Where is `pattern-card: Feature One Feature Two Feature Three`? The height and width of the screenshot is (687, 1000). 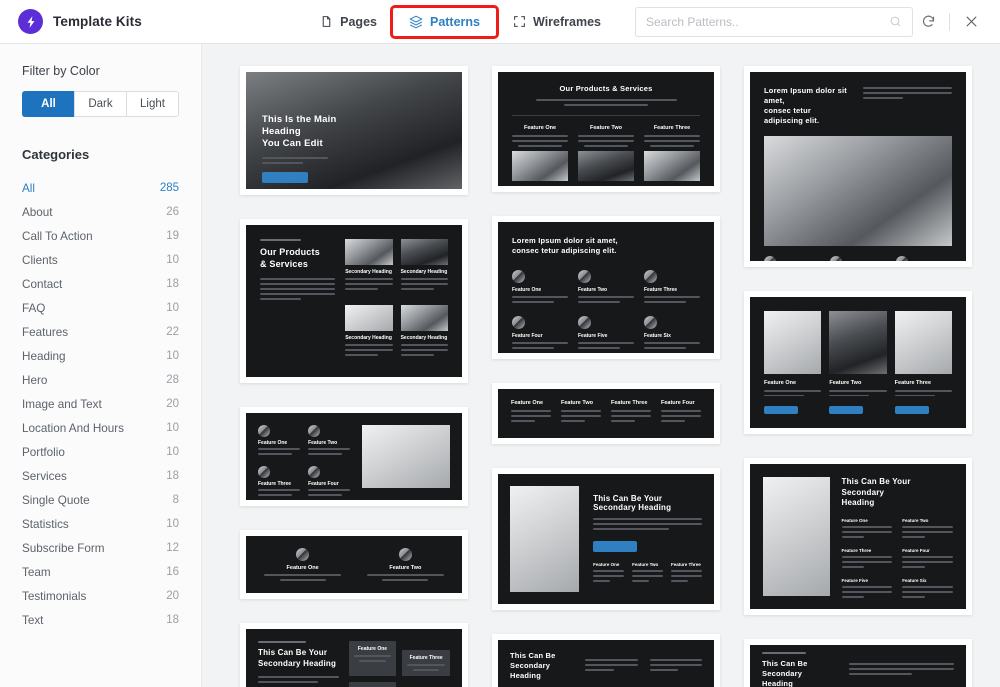 pattern-card: Feature One Feature Two Feature Three is located at coordinates (858, 362).